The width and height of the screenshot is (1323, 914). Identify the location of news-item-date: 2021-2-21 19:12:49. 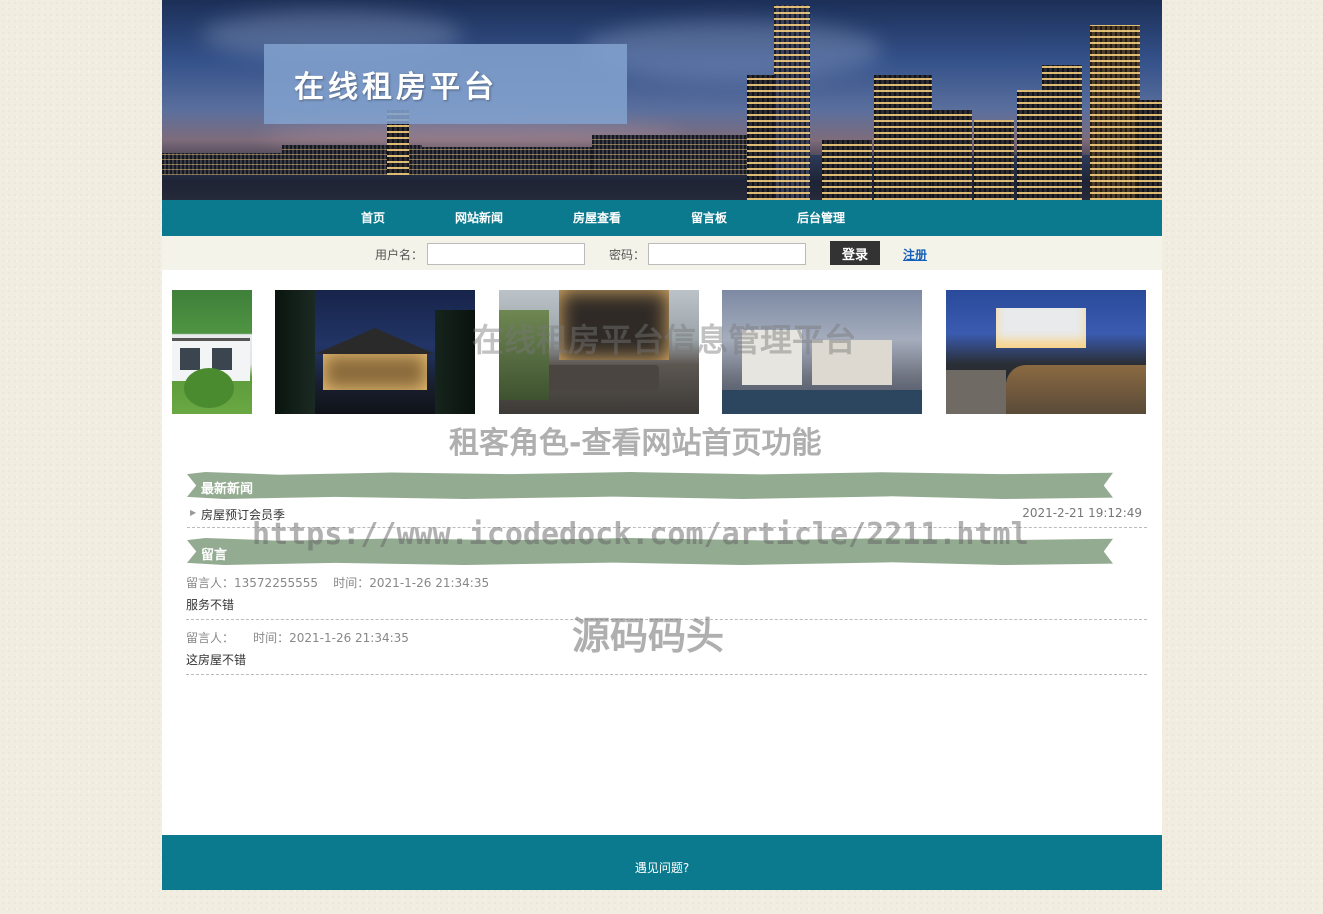
(1082, 513).